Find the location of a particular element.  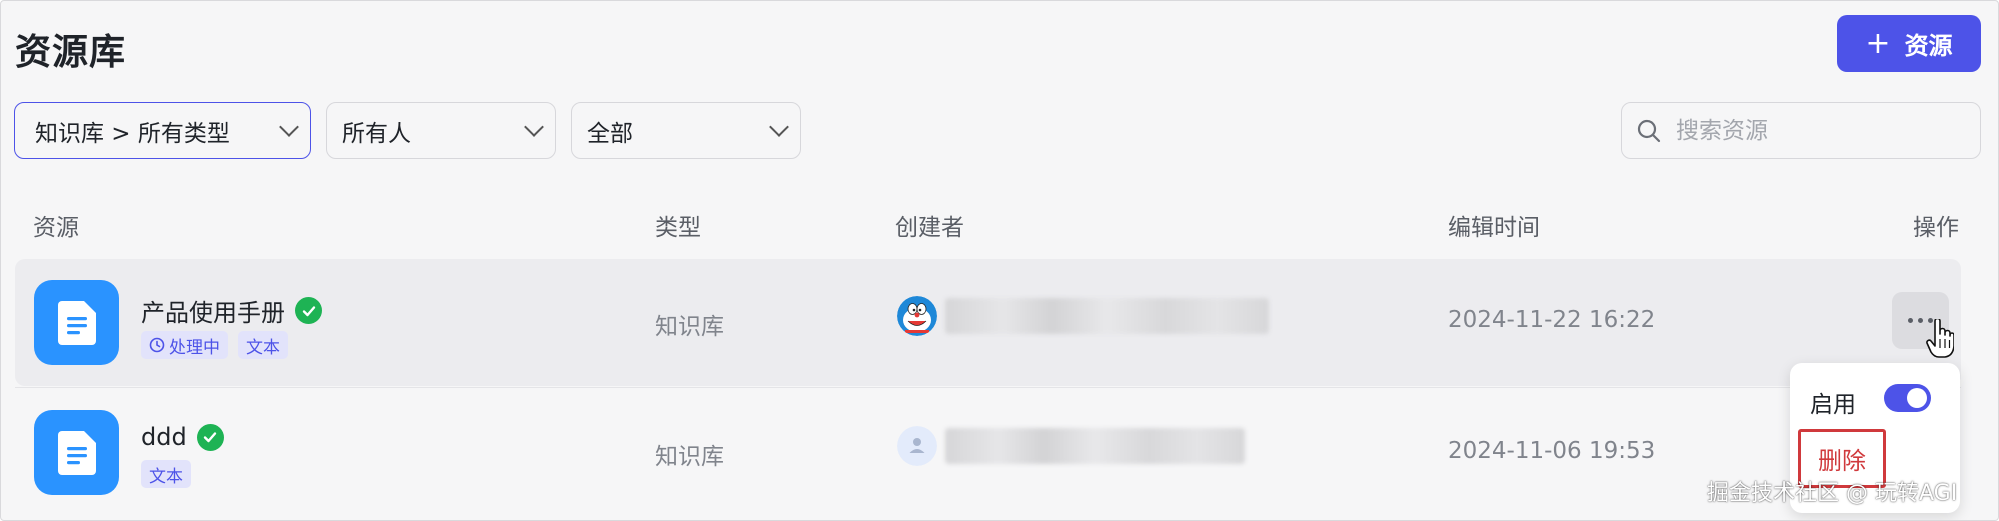

edited-time: 2024-11-06 19:53 is located at coordinates (1552, 451).